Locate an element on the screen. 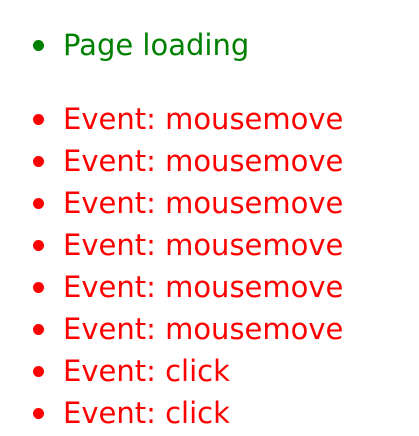 The height and width of the screenshot is (436, 419). status-text: Page loading is located at coordinates (156, 45).